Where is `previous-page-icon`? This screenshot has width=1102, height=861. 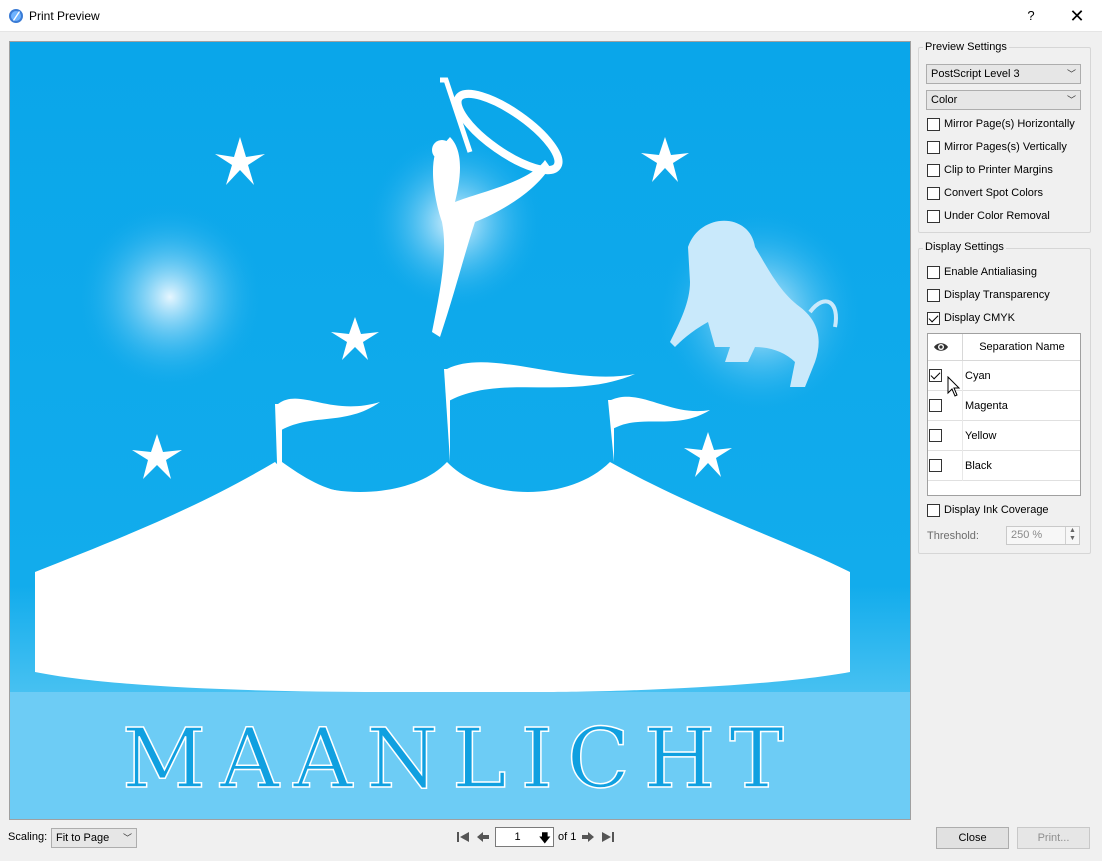 previous-page-icon is located at coordinates (483, 837).